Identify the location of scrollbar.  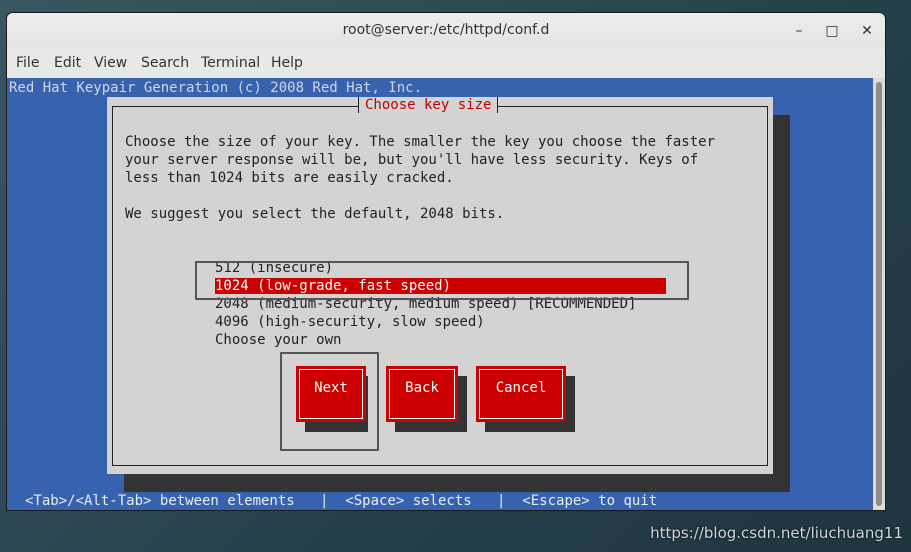
(879, 294).